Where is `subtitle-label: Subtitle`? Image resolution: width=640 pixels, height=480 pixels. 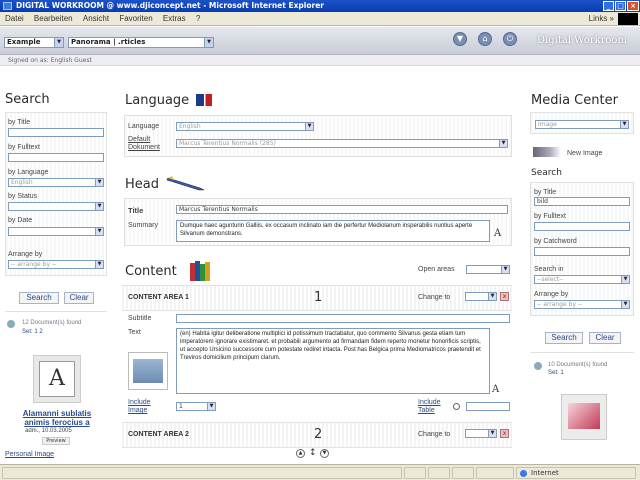 subtitle-label: Subtitle is located at coordinates (140, 318).